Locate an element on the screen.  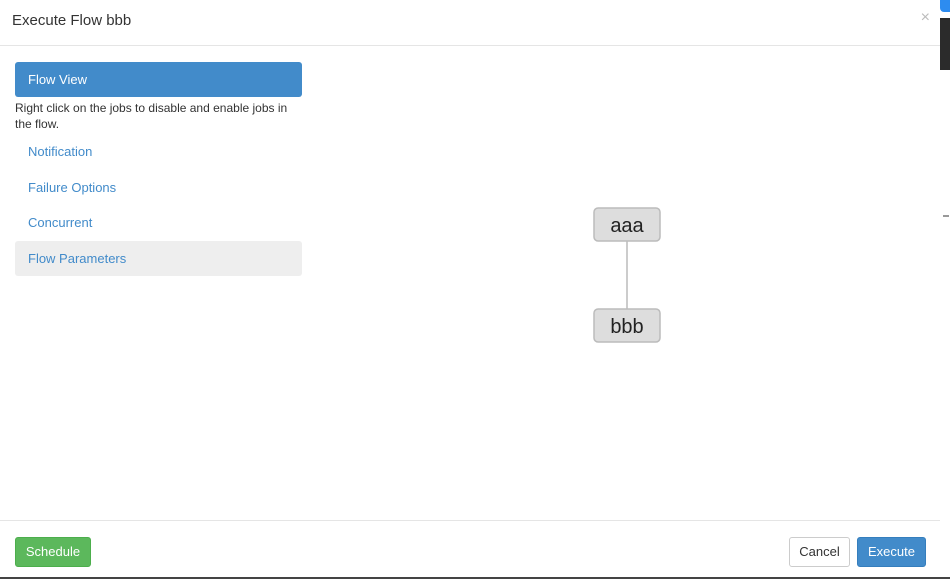
dialog-title: Execute Flow bbb is located at coordinates (72, 20).